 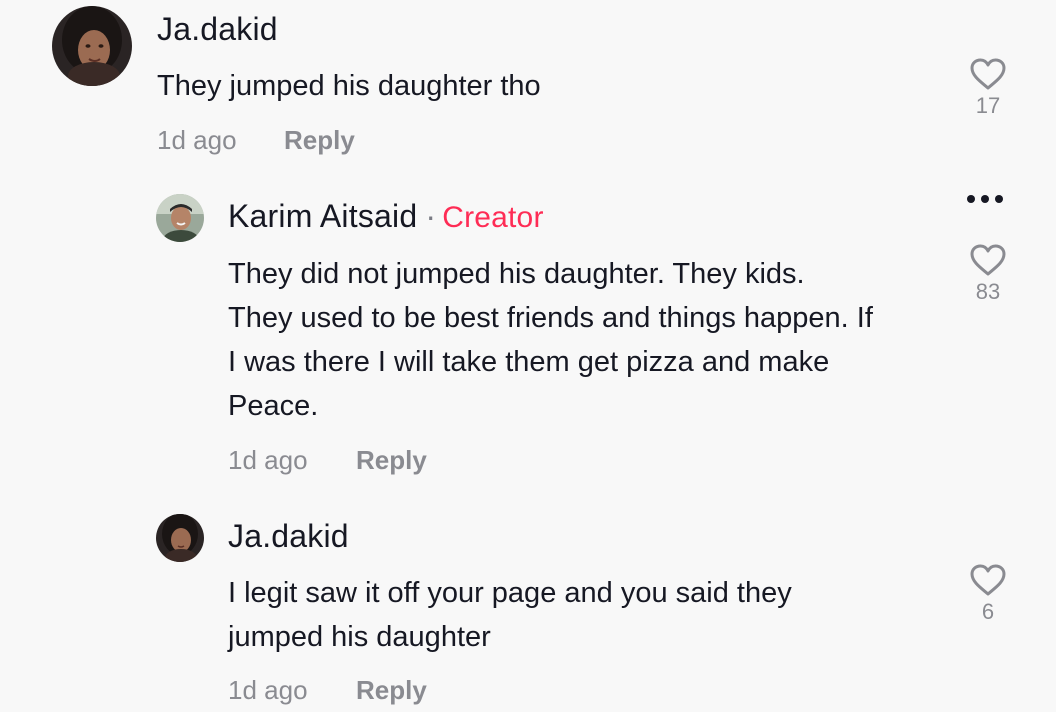 I want to click on like-count: 17, so click(x=988, y=105).